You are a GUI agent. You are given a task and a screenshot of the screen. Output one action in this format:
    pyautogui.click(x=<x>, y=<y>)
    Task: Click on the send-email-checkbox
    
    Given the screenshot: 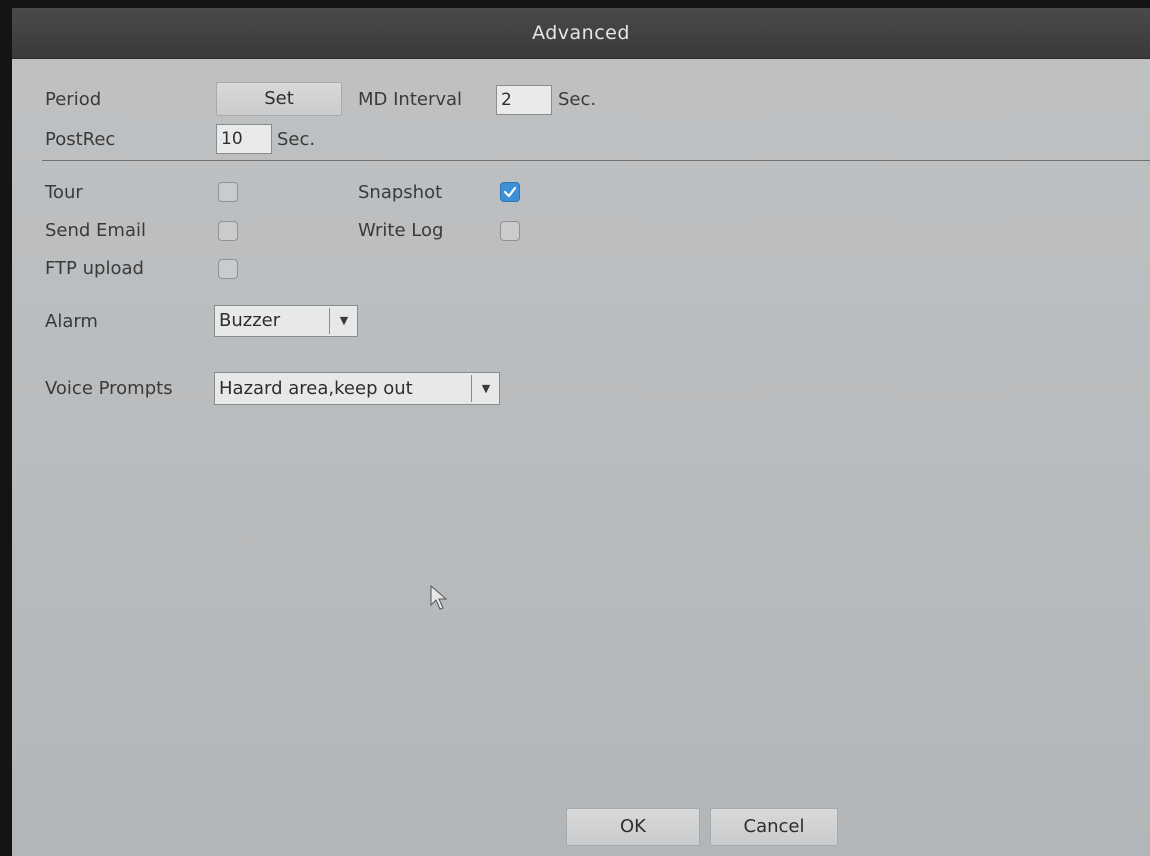 What is the action you would take?
    pyautogui.click(x=228, y=231)
    